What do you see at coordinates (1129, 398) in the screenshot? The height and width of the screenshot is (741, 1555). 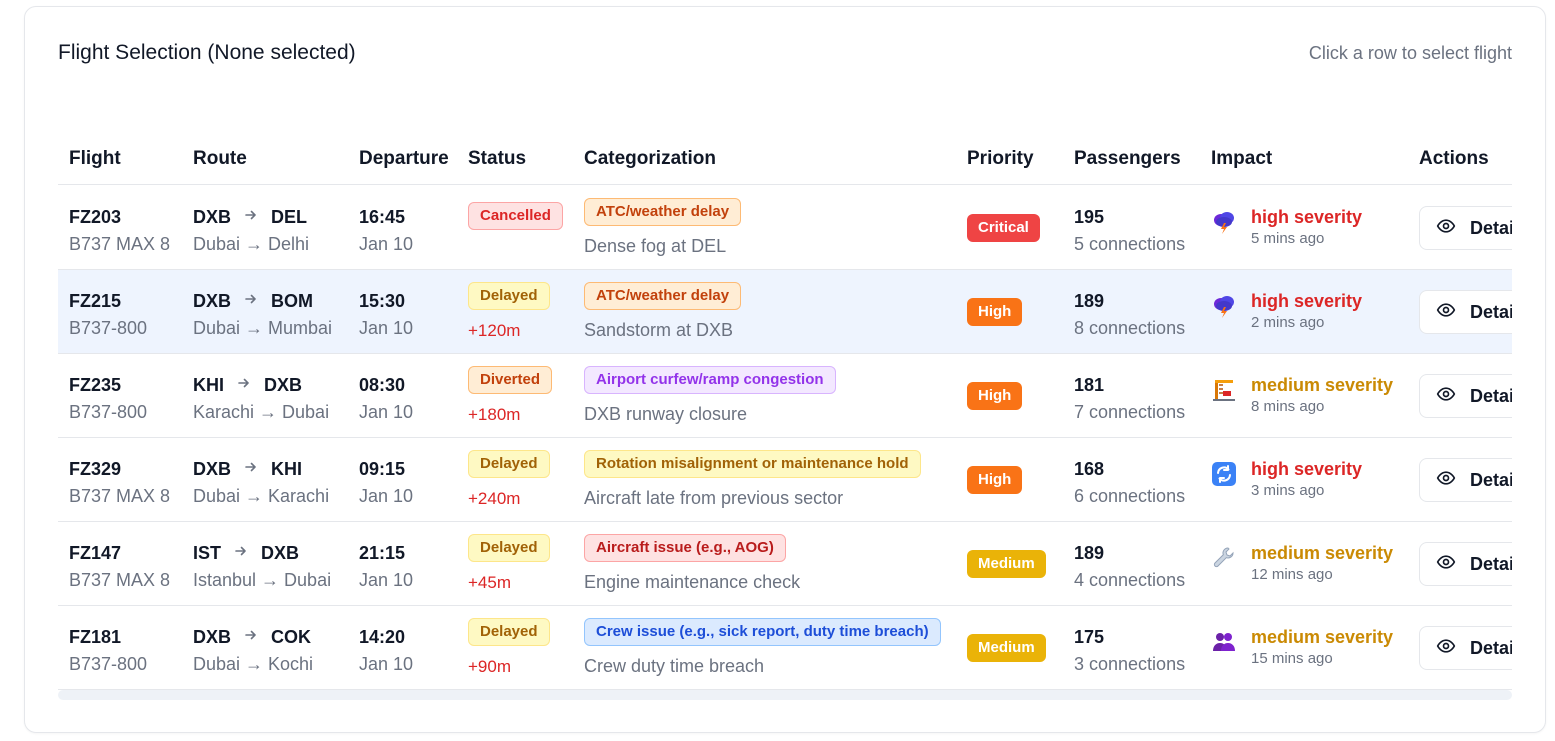 I see `passengers-cell: 181 7 connections` at bounding box center [1129, 398].